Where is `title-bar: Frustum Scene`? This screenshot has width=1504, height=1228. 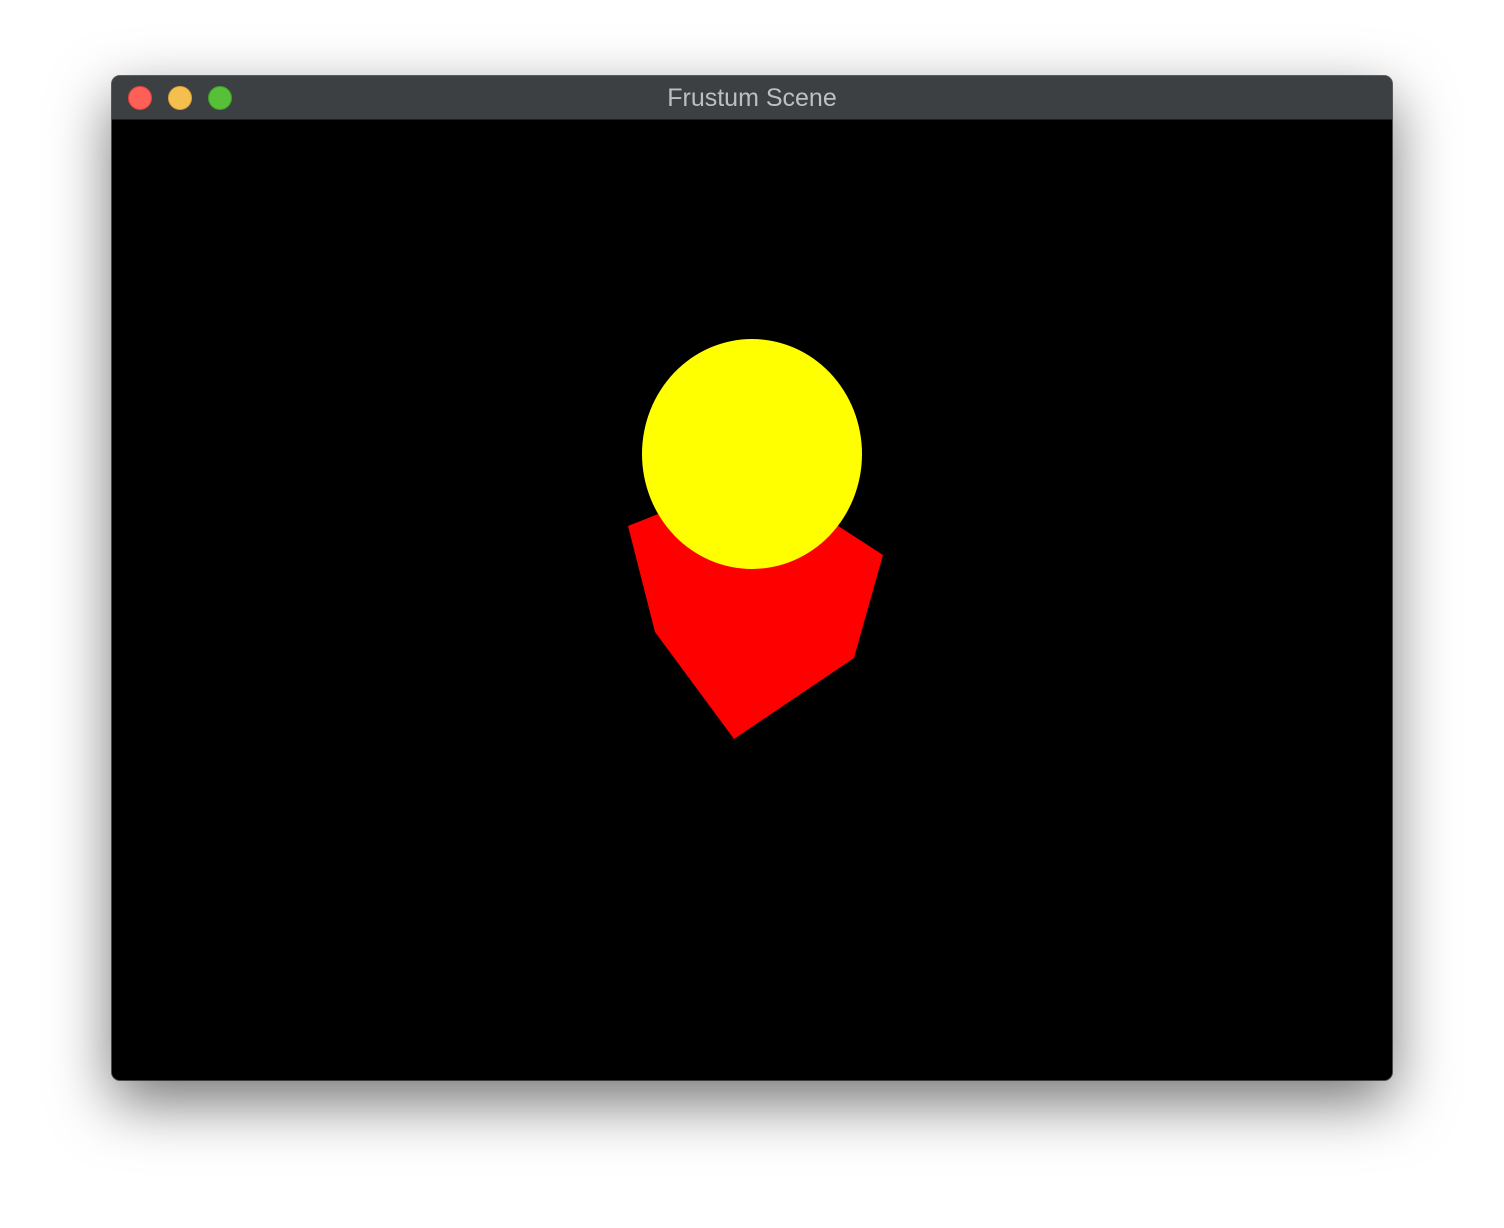 title-bar: Frustum Scene is located at coordinates (752, 98).